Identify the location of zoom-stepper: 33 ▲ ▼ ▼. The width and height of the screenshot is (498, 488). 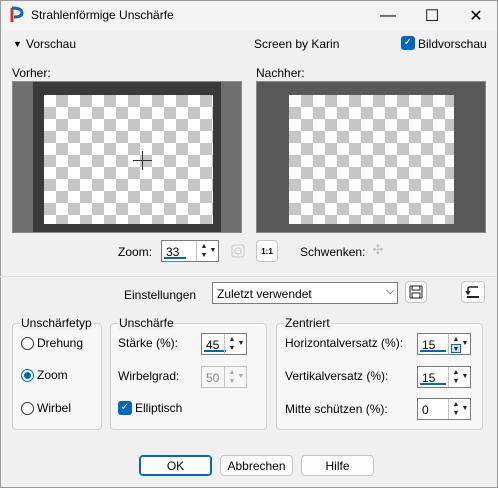
(190, 251).